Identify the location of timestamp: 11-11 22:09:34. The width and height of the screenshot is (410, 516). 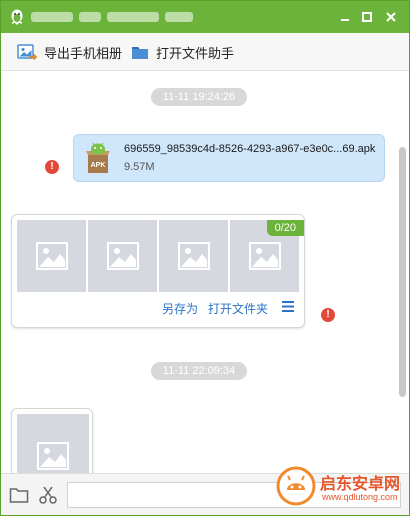
(199, 371).